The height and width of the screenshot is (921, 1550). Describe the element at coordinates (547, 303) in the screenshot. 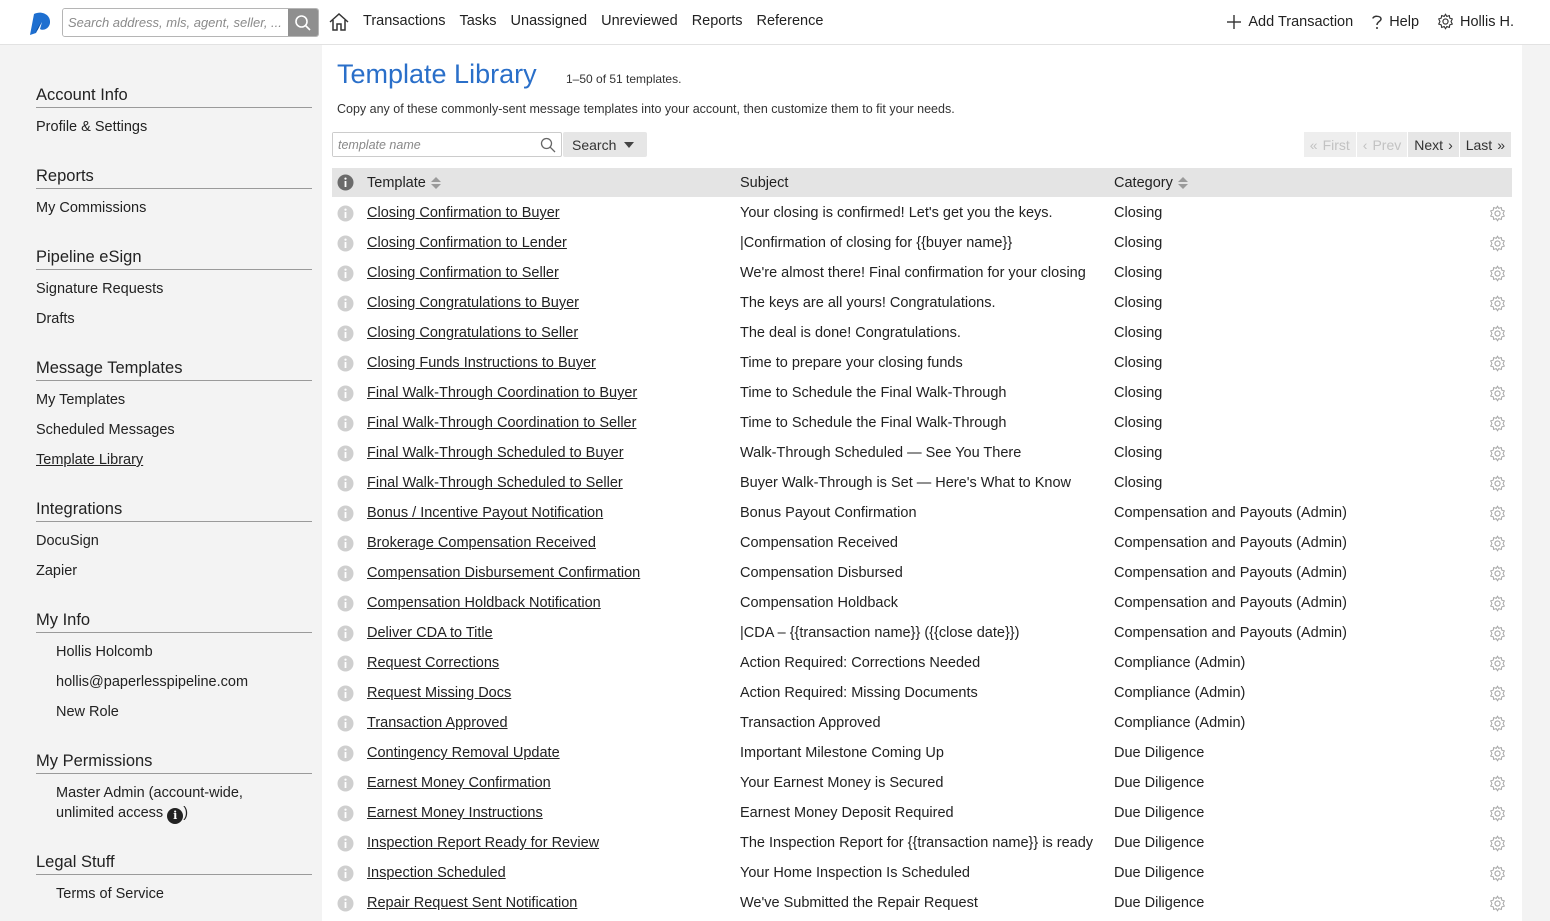

I see `template-name-link: Closing Congratulations to Buyer` at that location.